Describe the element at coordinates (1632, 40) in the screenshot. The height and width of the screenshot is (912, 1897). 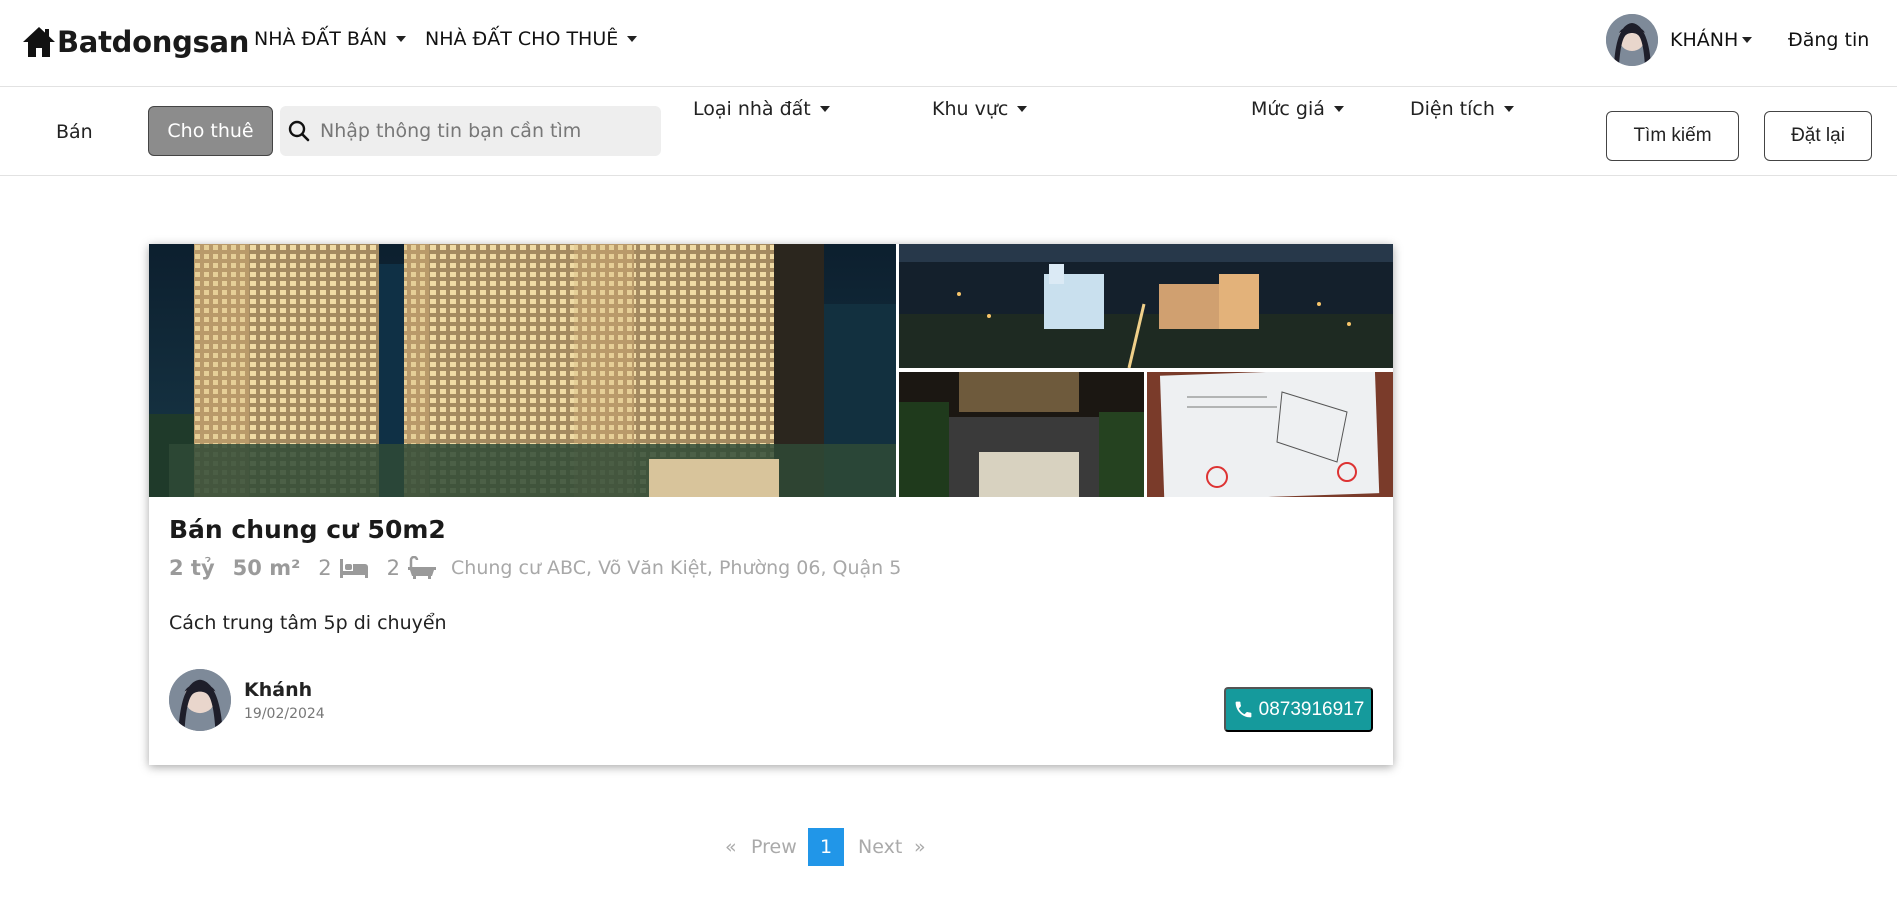
I see `user-avatar` at that location.